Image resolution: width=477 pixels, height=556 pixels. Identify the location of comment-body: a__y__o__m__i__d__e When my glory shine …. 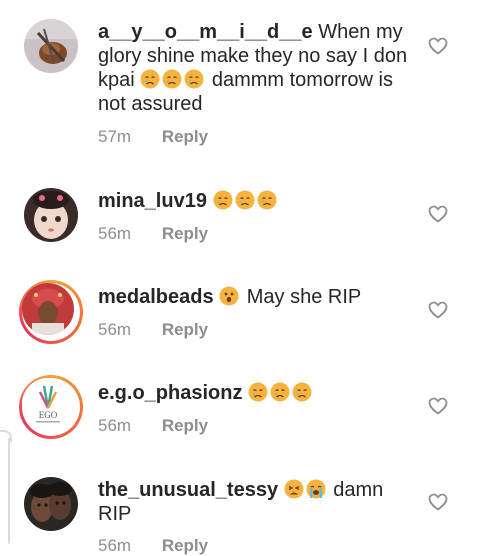
(254, 68).